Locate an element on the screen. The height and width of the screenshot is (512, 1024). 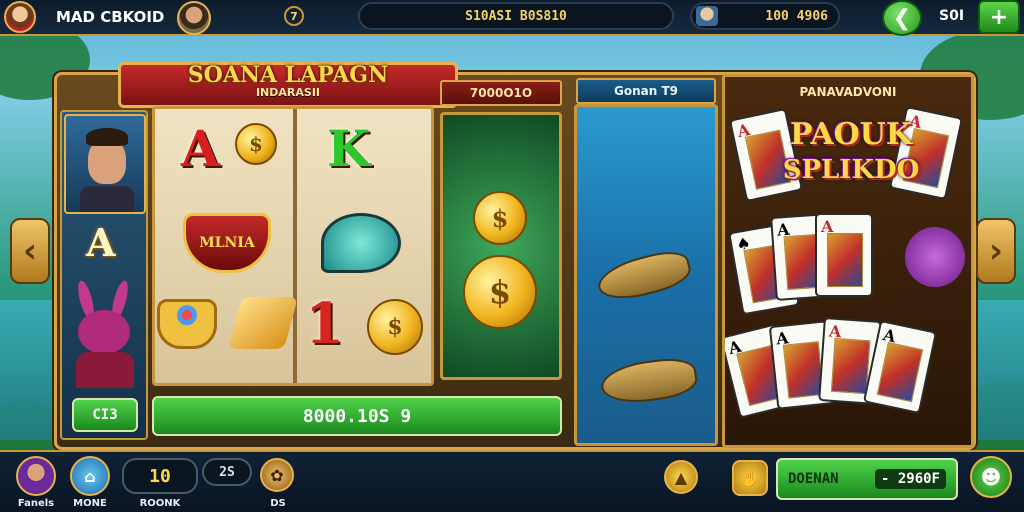
add-icon: + is located at coordinates (999, 17).